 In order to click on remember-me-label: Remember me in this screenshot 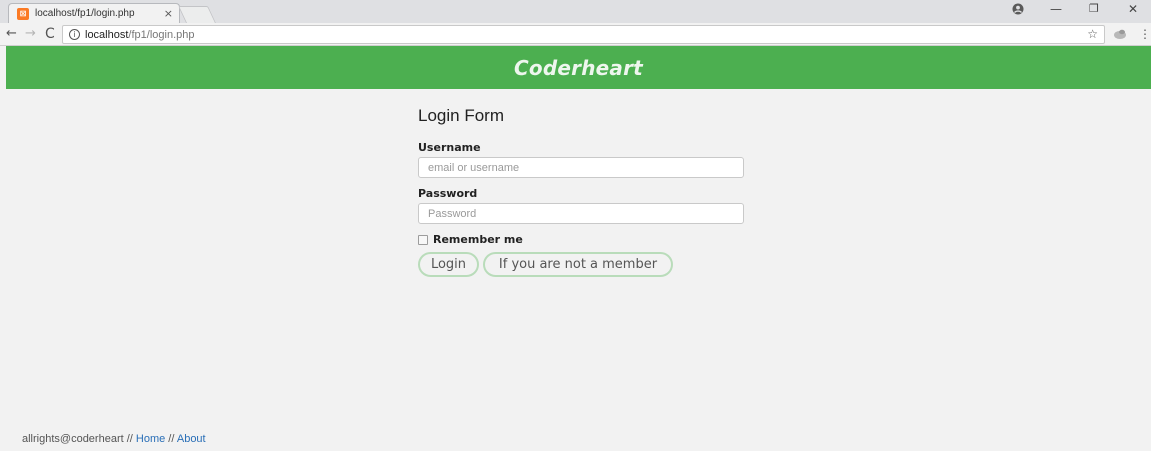, I will do `click(478, 239)`.